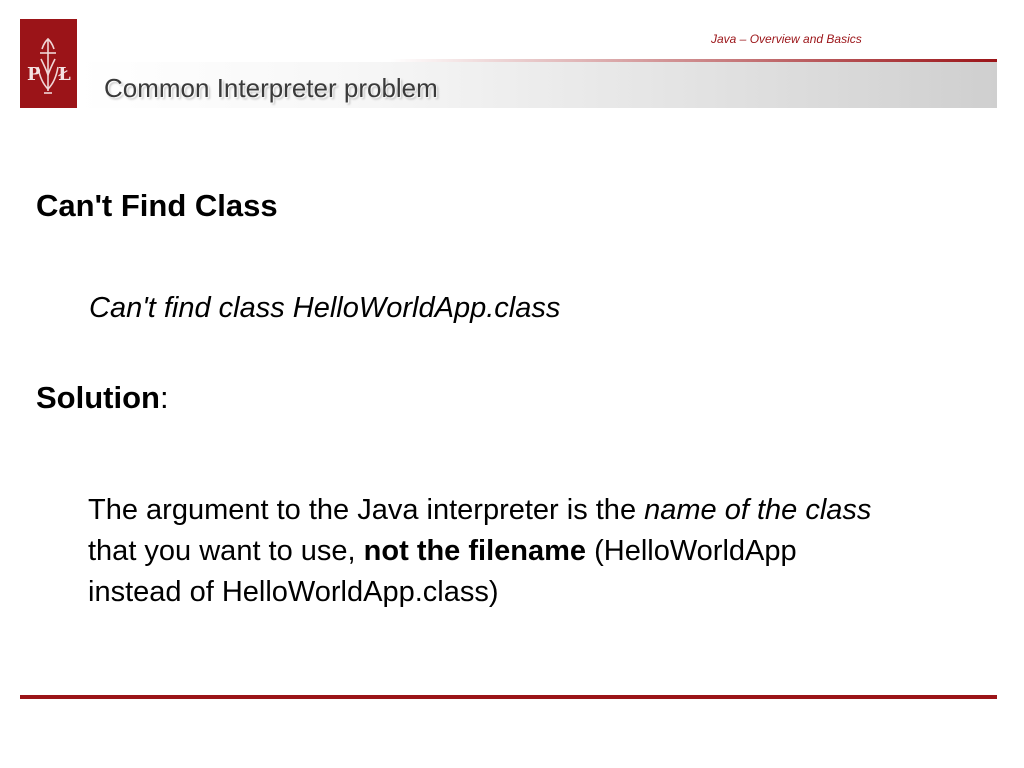 The image size is (1024, 768). I want to click on solution-line-2-text: that you want to use,, so click(226, 551).